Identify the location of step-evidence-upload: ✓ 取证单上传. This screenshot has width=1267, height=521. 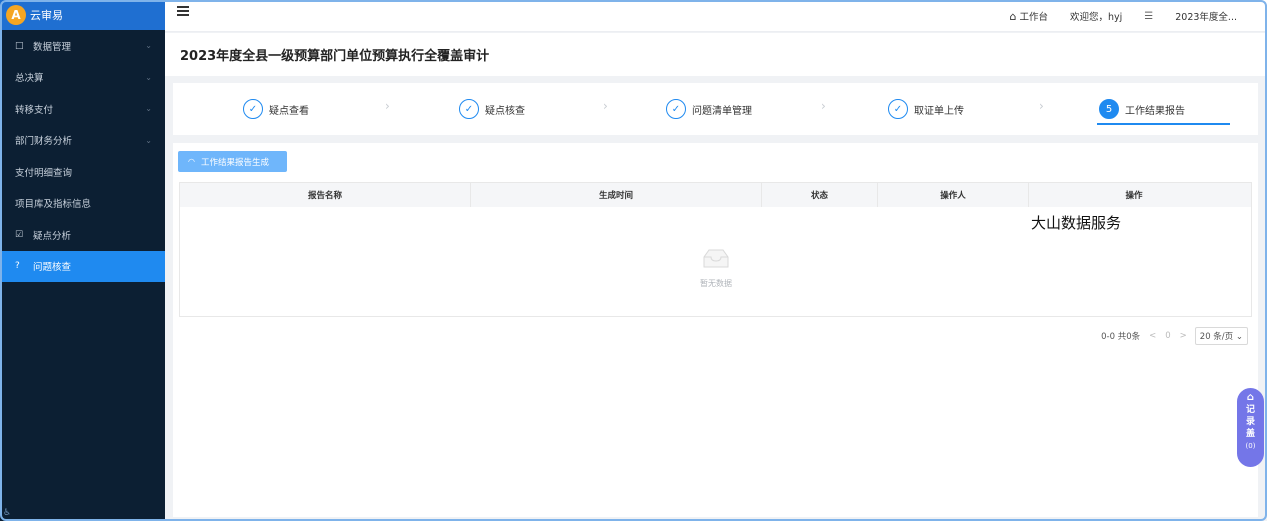
(926, 109).